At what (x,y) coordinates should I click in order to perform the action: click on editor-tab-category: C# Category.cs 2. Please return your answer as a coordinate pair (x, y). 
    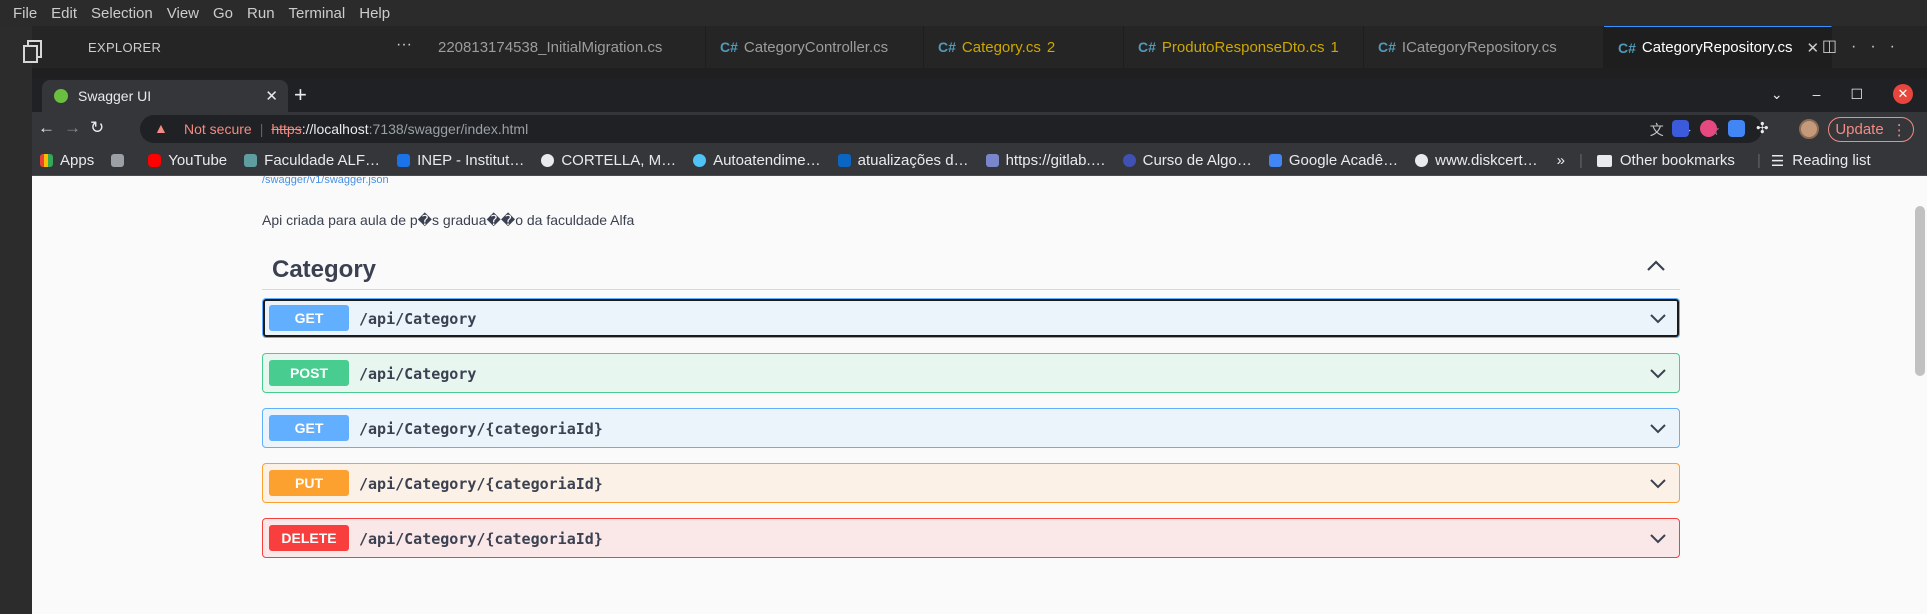
    Looking at the image, I should click on (1024, 47).